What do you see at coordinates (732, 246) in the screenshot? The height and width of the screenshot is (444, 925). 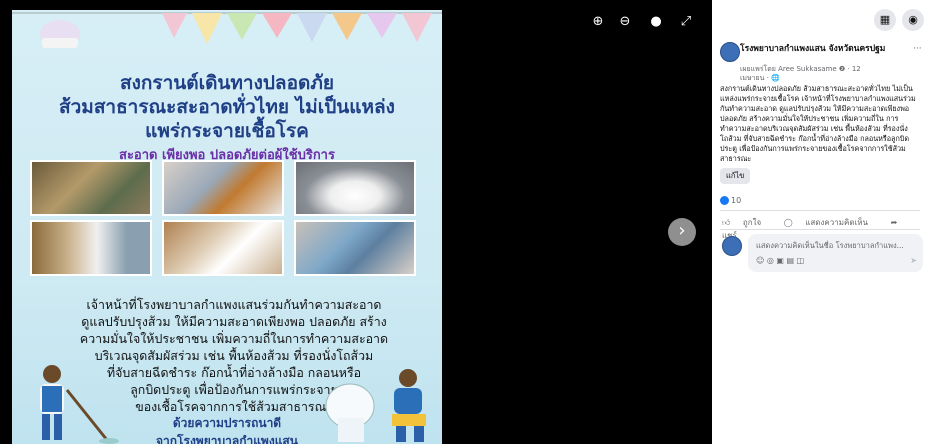 I see `commenter-avatar` at bounding box center [732, 246].